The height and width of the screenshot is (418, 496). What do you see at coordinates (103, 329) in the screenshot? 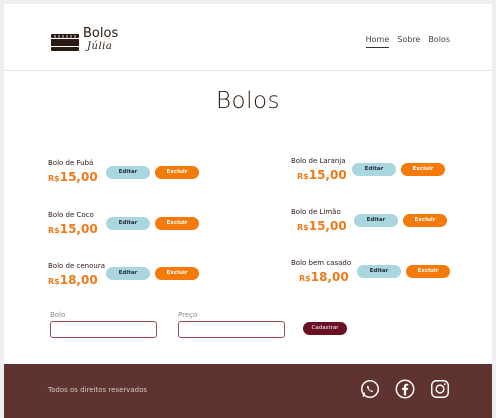
I see `cake-name-input` at bounding box center [103, 329].